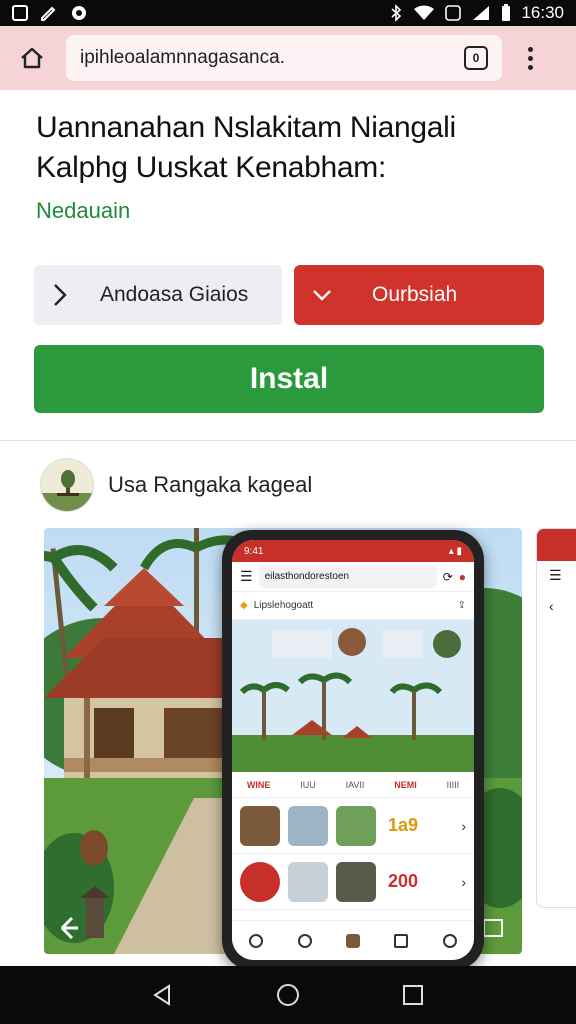 The image size is (576, 1024). I want to click on status-time: 16:30, so click(542, 12).